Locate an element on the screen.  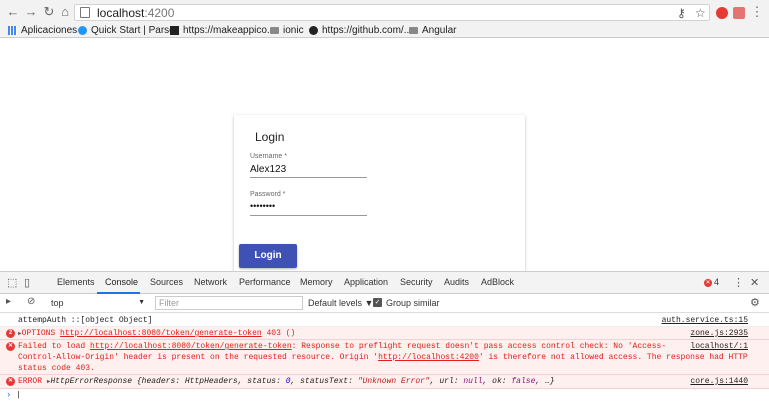
bookmark-label: Angular is located at coordinates (439, 30).